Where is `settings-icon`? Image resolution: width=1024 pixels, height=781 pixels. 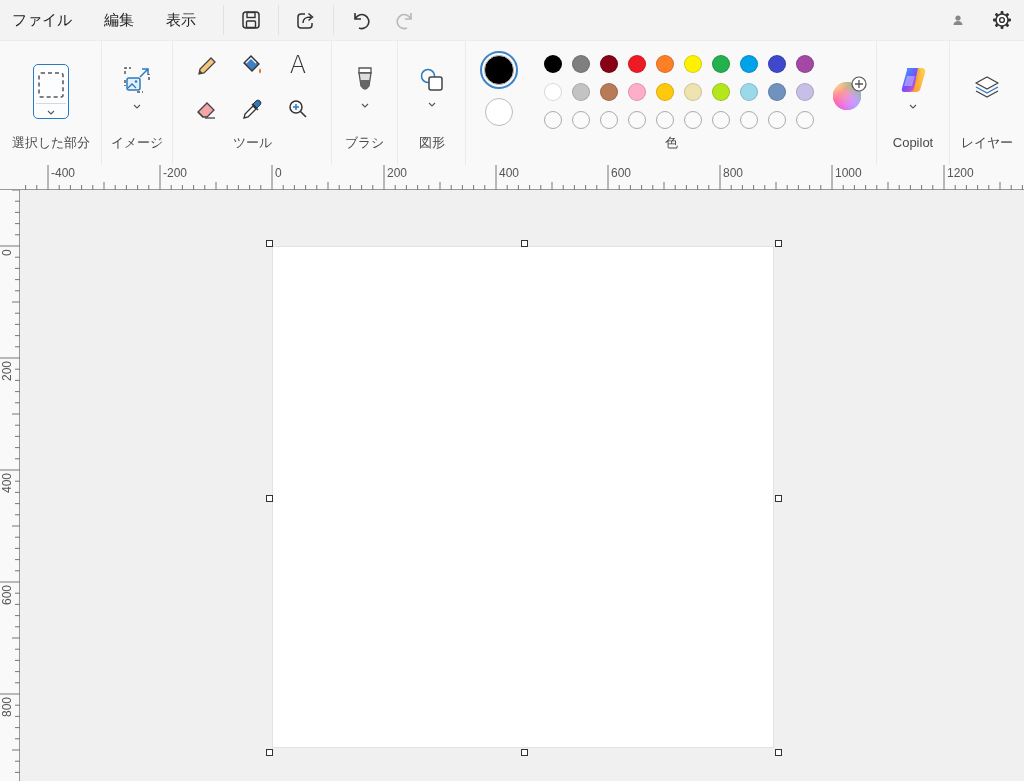 settings-icon is located at coordinates (1002, 20).